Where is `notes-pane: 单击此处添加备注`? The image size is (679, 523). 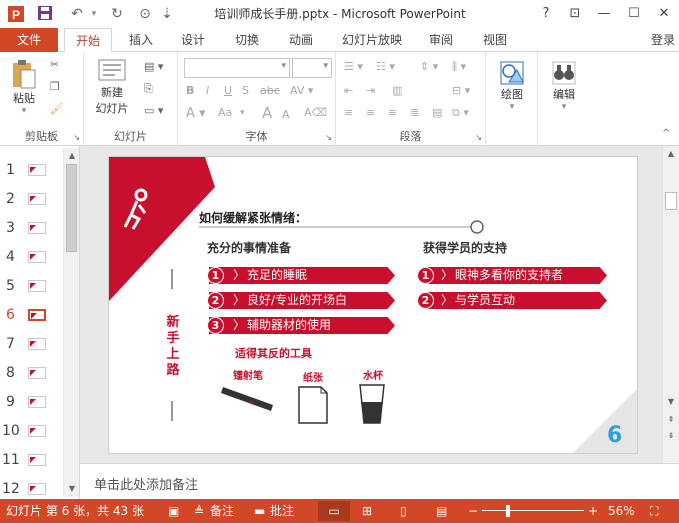 notes-pane: 单击此处添加备注 is located at coordinates (379, 481).